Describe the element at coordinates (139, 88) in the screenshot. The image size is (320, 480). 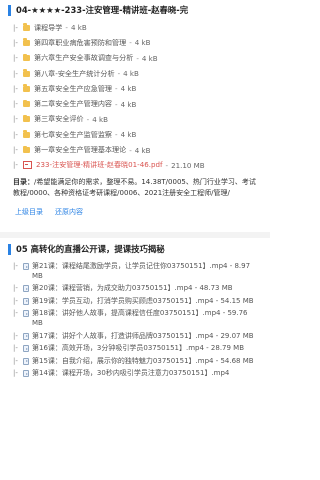
I see `file-item: |- 第五章安全生产应急管理 -4 kB` at that location.